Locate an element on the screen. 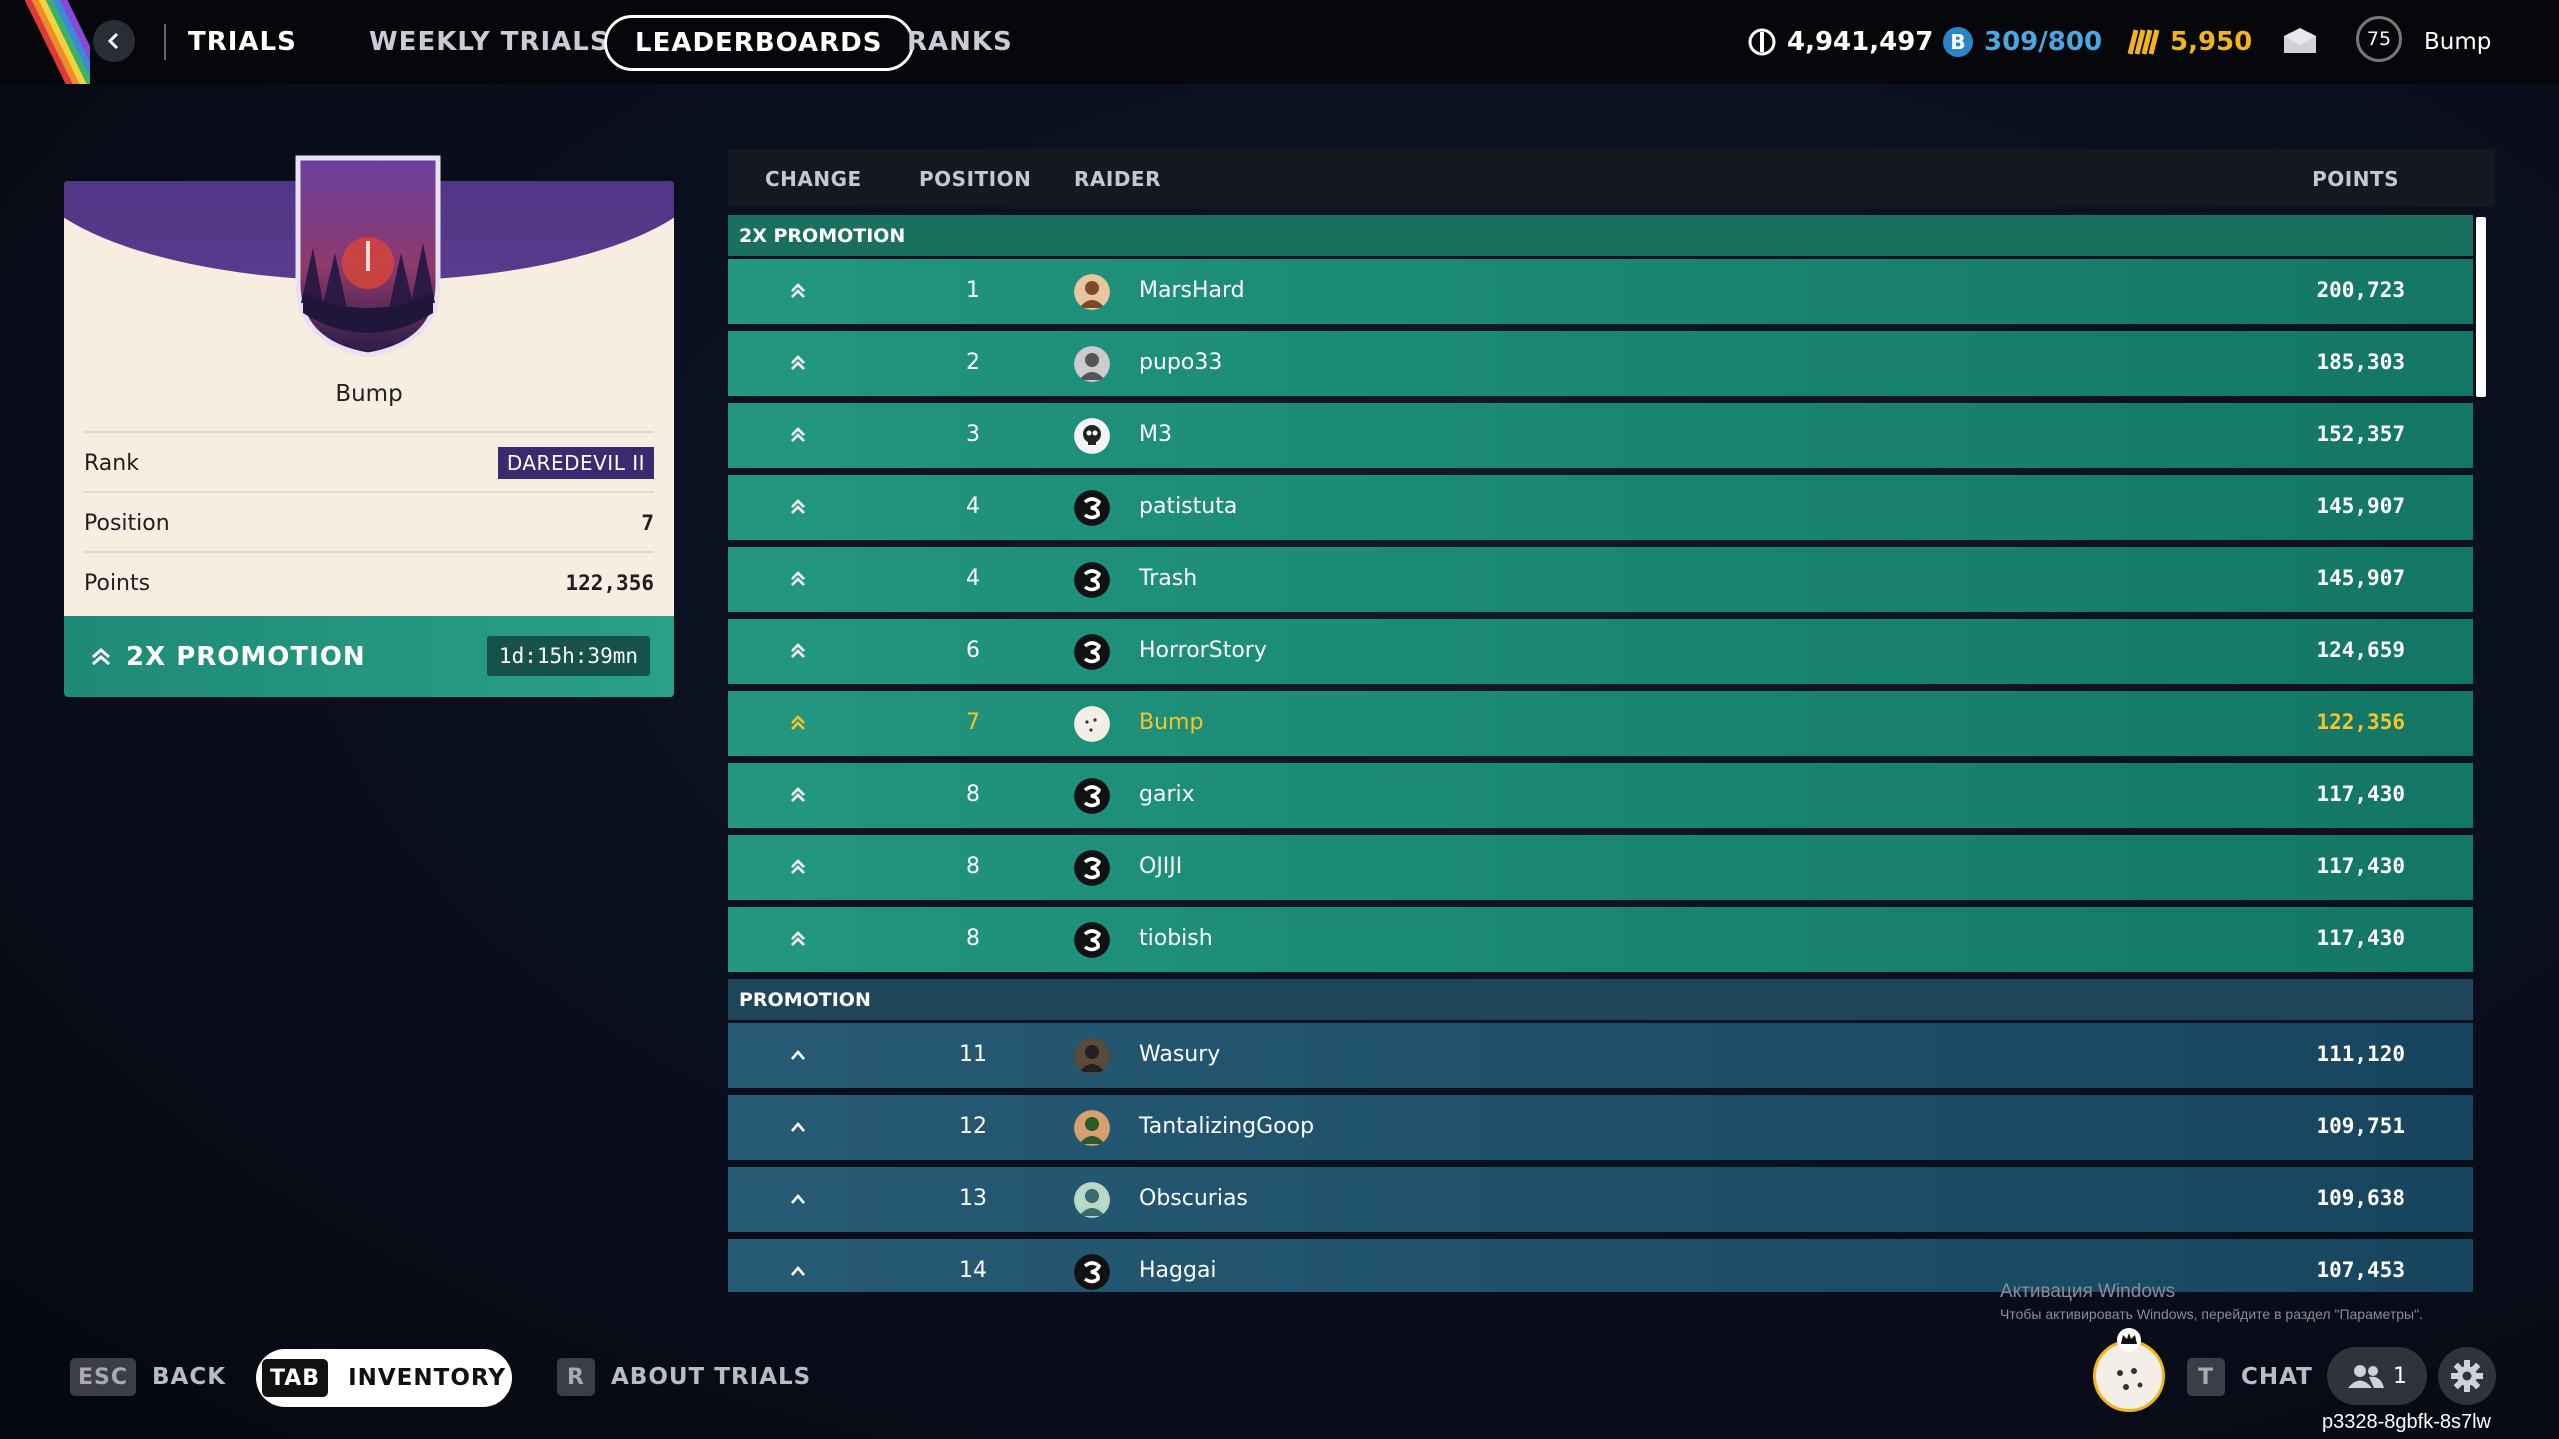 The image size is (2559, 1439). row-position: 1 is located at coordinates (973, 290).